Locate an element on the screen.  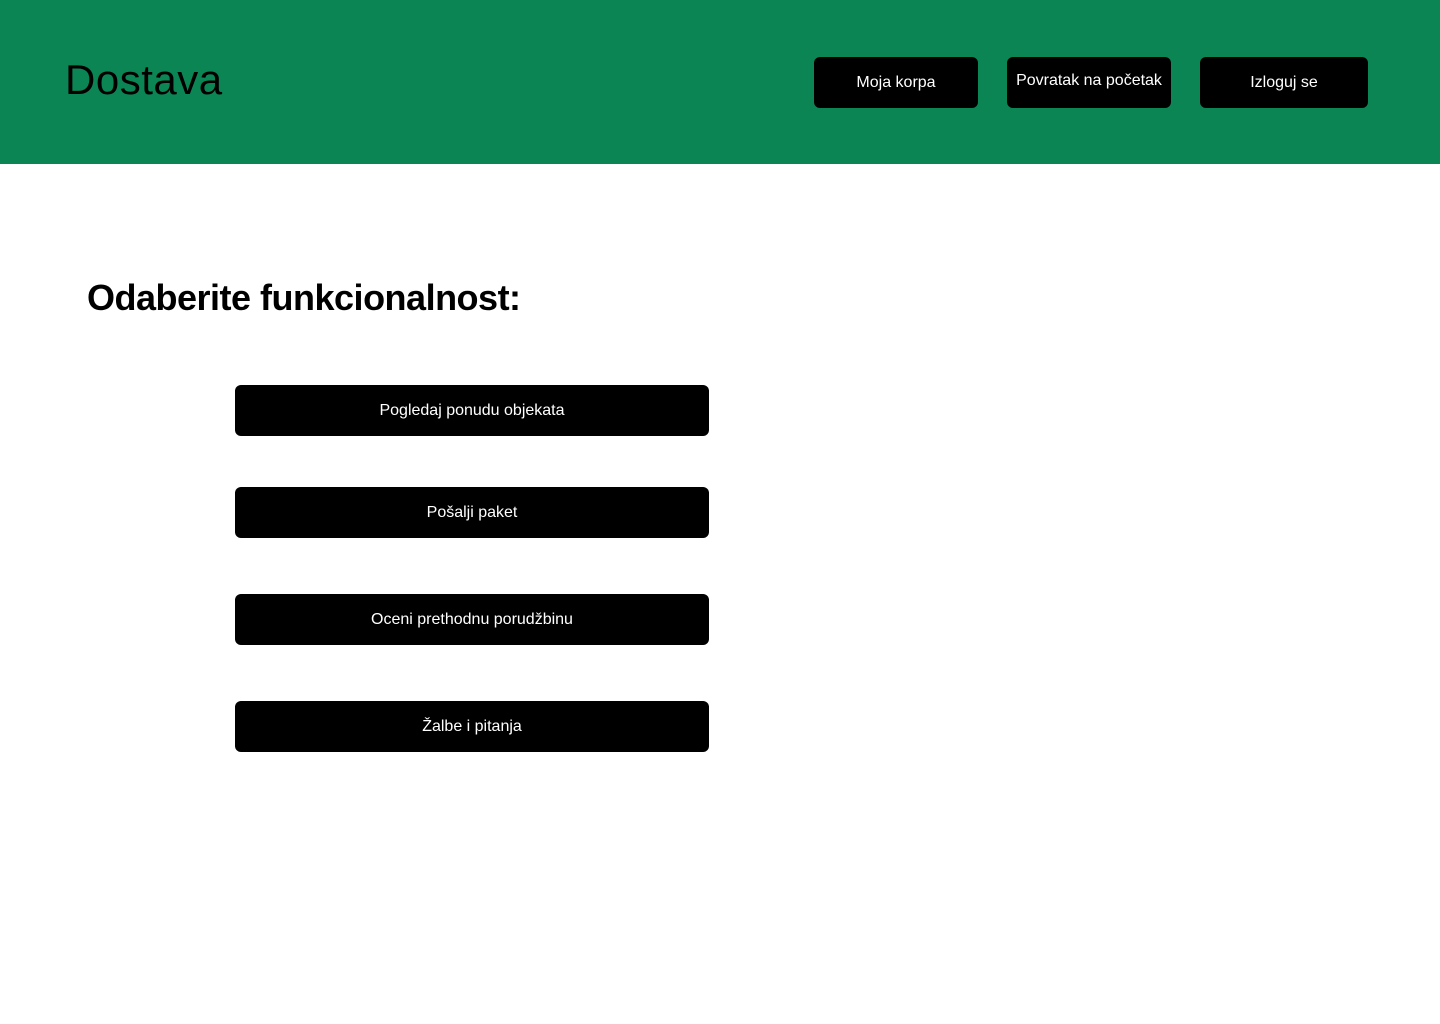
my-cart-button: Moja korpa is located at coordinates (896, 82).